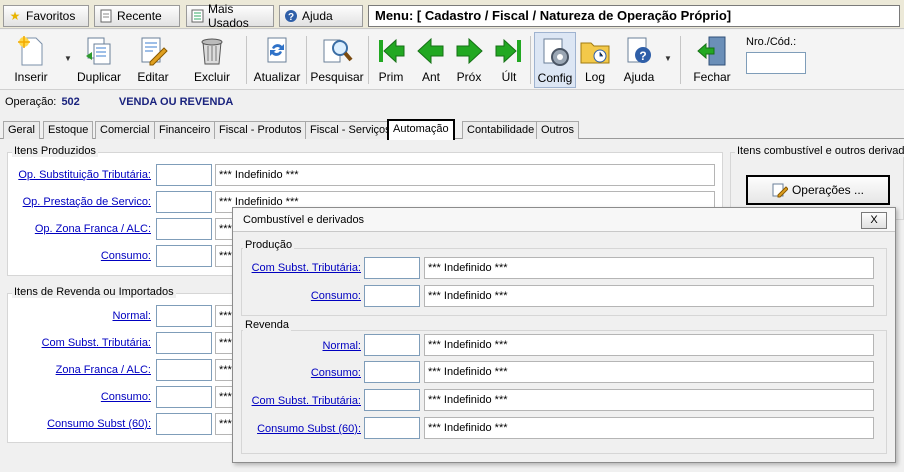 This screenshot has height=472, width=904. What do you see at coordinates (392, 345) in the screenshot?
I see `revenda-normal-code-input` at bounding box center [392, 345].